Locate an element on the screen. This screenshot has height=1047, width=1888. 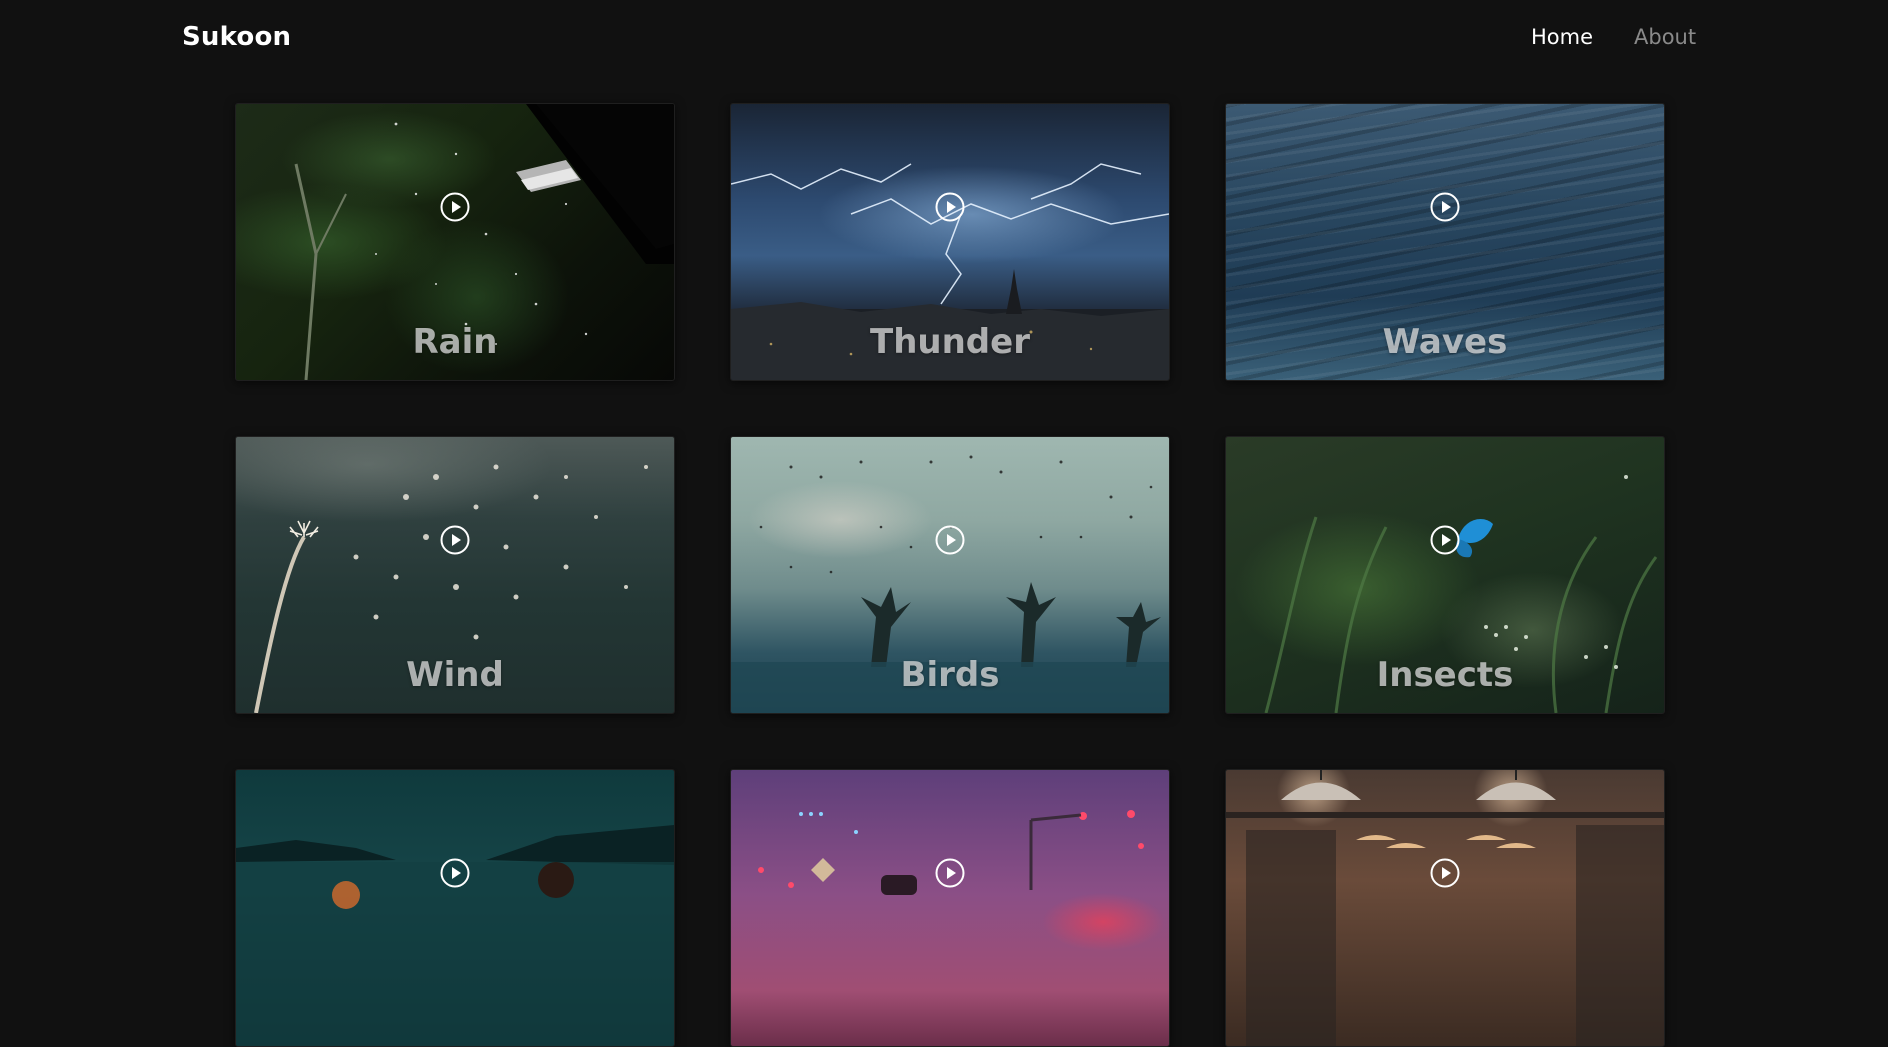
card-title-waves: Waves is located at coordinates (1445, 342).